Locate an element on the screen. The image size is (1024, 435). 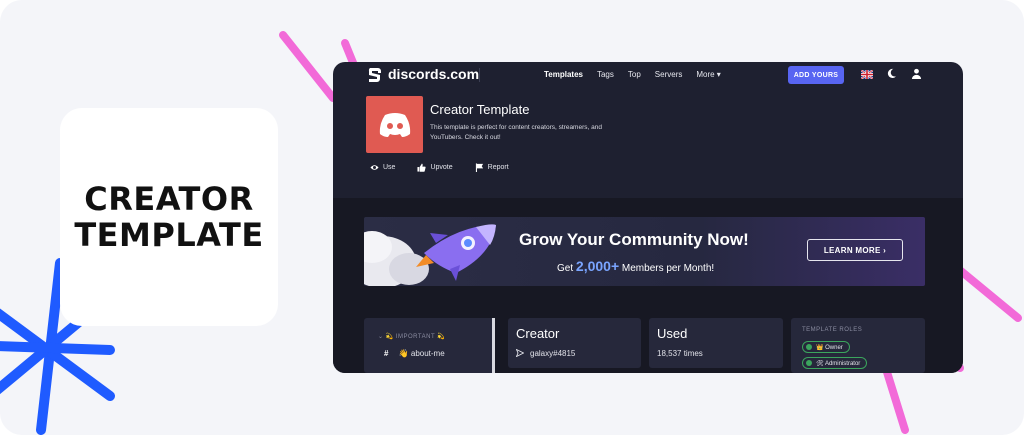
poster-title-line2: TEMPLATE is located at coordinates (169, 235).